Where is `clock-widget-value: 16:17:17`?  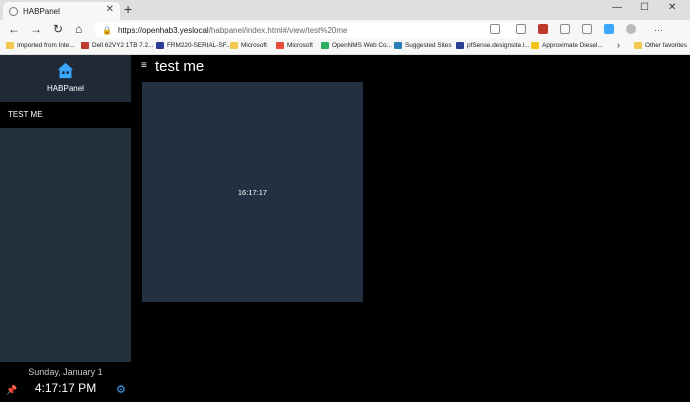 clock-widget-value: 16:17:17 is located at coordinates (252, 192).